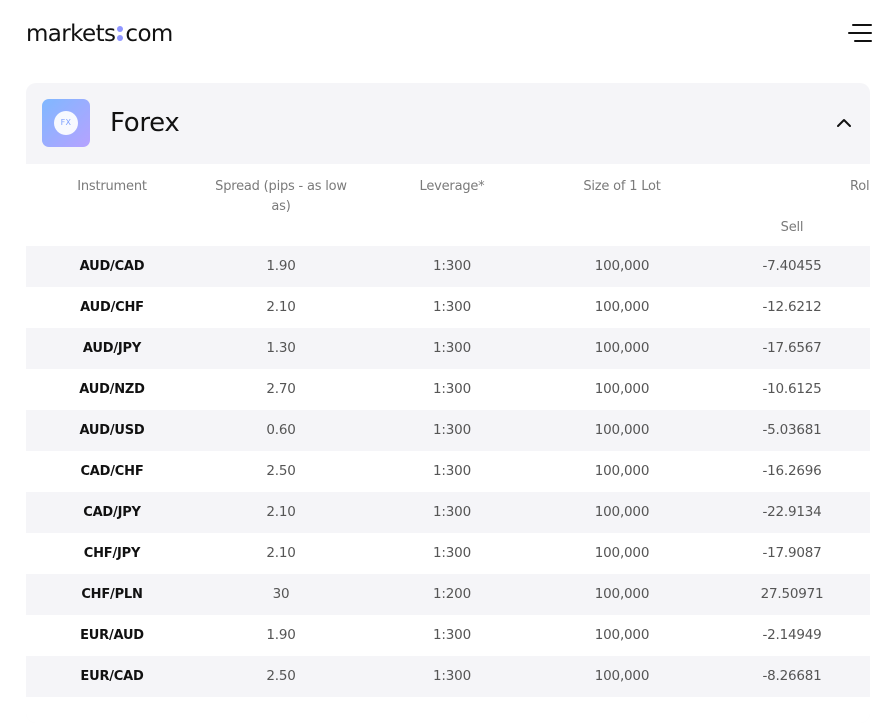  Describe the element at coordinates (112, 512) in the screenshot. I see `cell-instrument: CAD/JPY` at that location.